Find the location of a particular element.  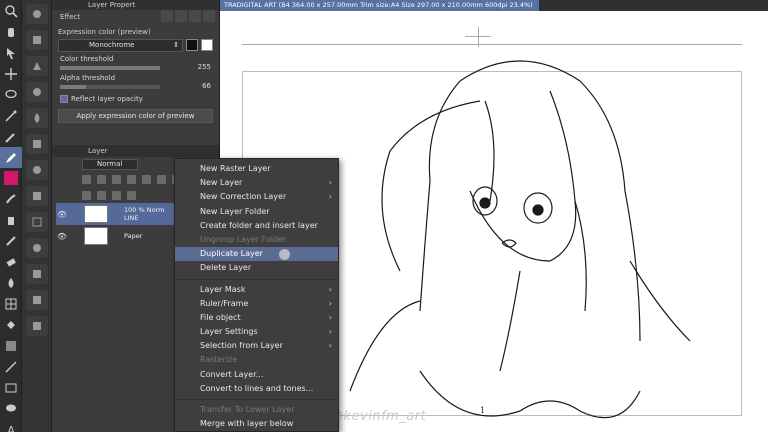

menu-item-label: Selection from Layer is located at coordinates (241, 346).